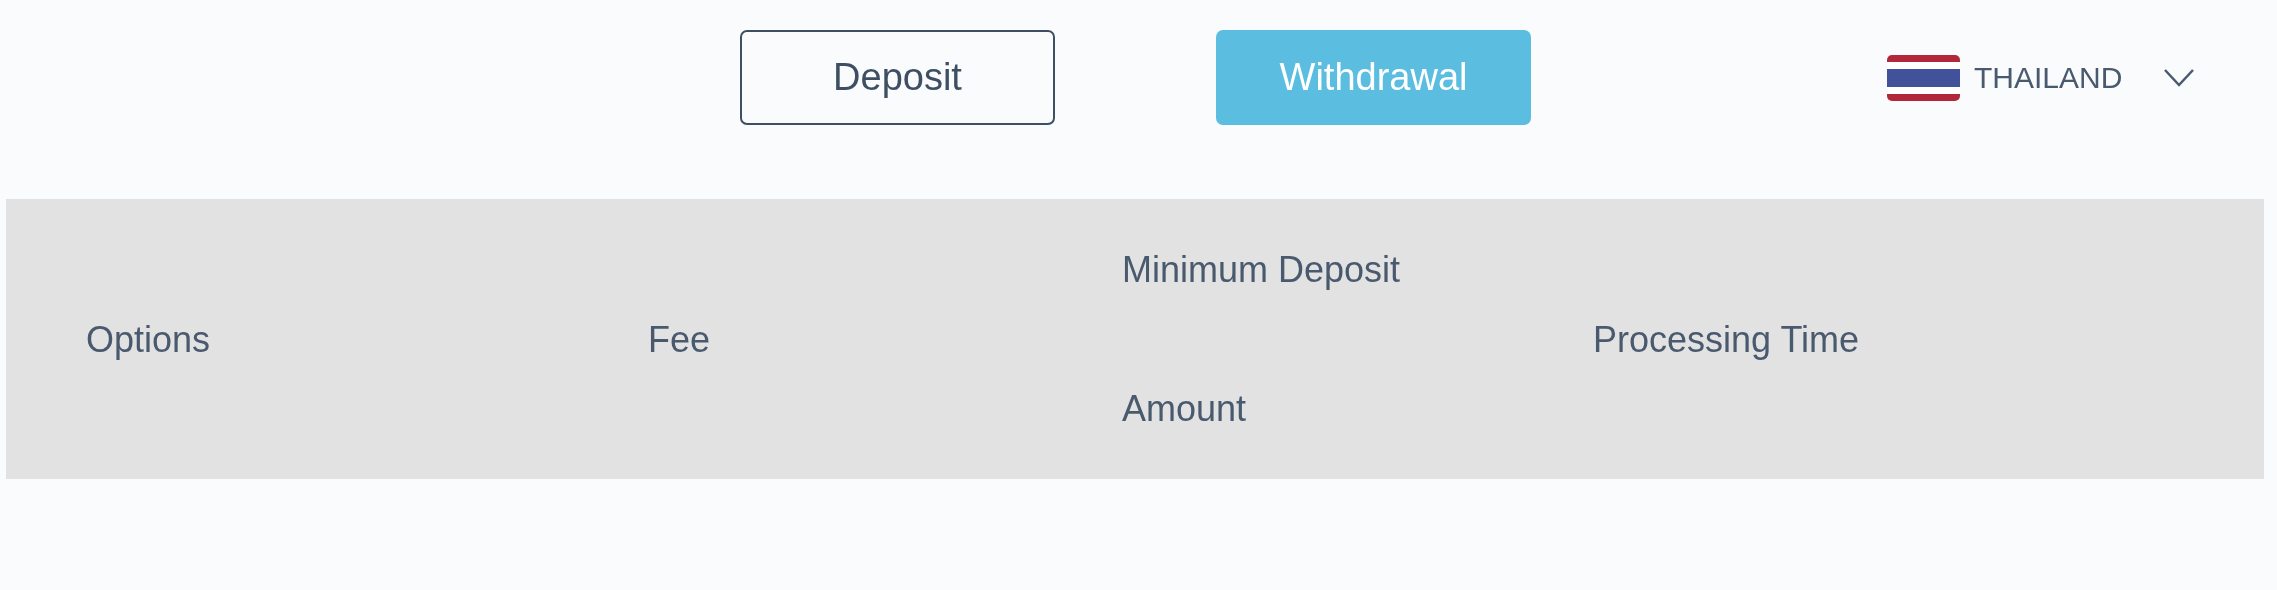 The height and width of the screenshot is (590, 2277). I want to click on column-header: Options, so click(148, 339).